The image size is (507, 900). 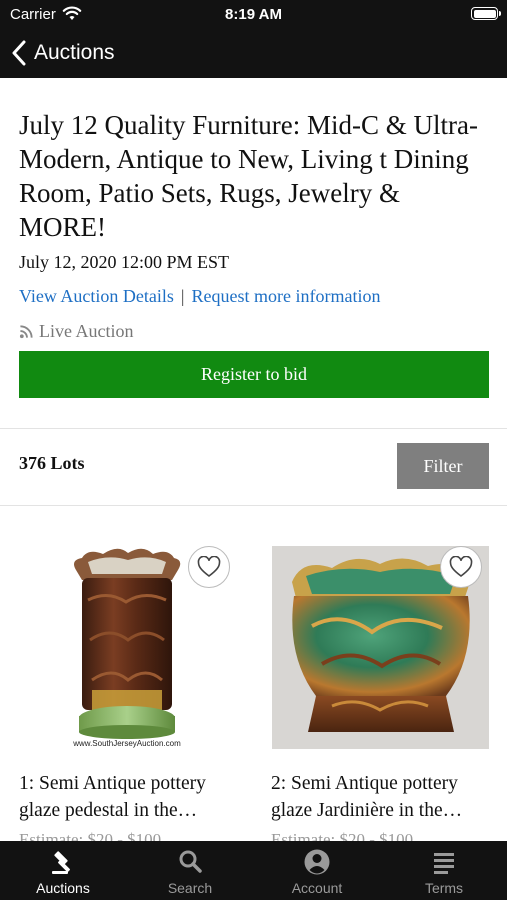 What do you see at coordinates (443, 466) in the screenshot?
I see `filter-button: Filter` at bounding box center [443, 466].